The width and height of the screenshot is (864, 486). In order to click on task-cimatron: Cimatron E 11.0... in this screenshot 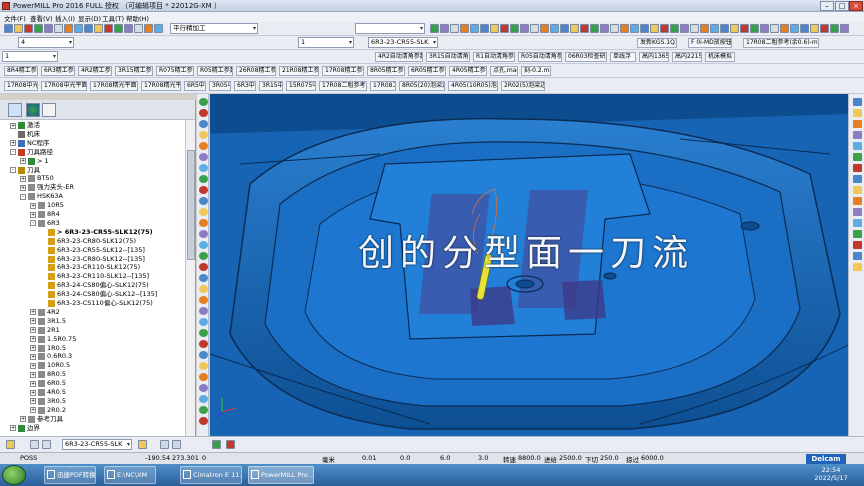, I will do `click(211, 475)`.